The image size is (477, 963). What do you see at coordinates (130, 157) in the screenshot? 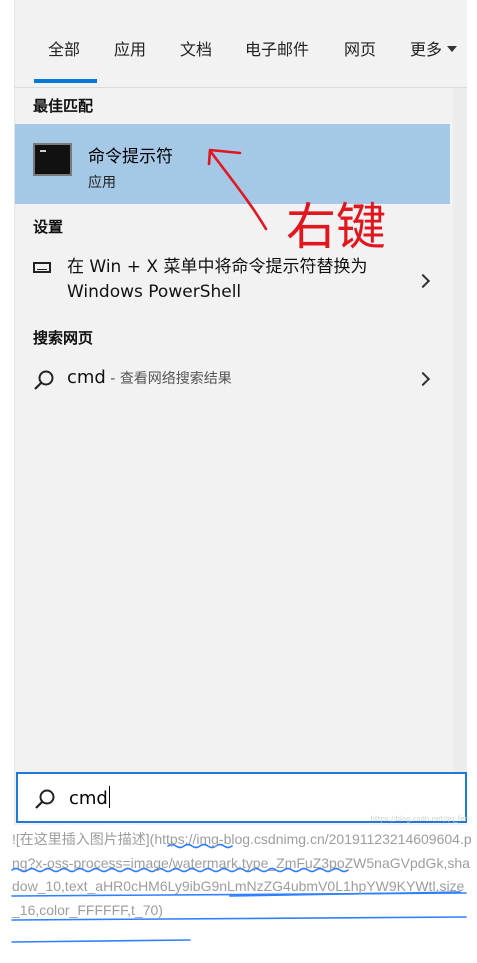
I see `best-match-title: 命令提示符` at bounding box center [130, 157].